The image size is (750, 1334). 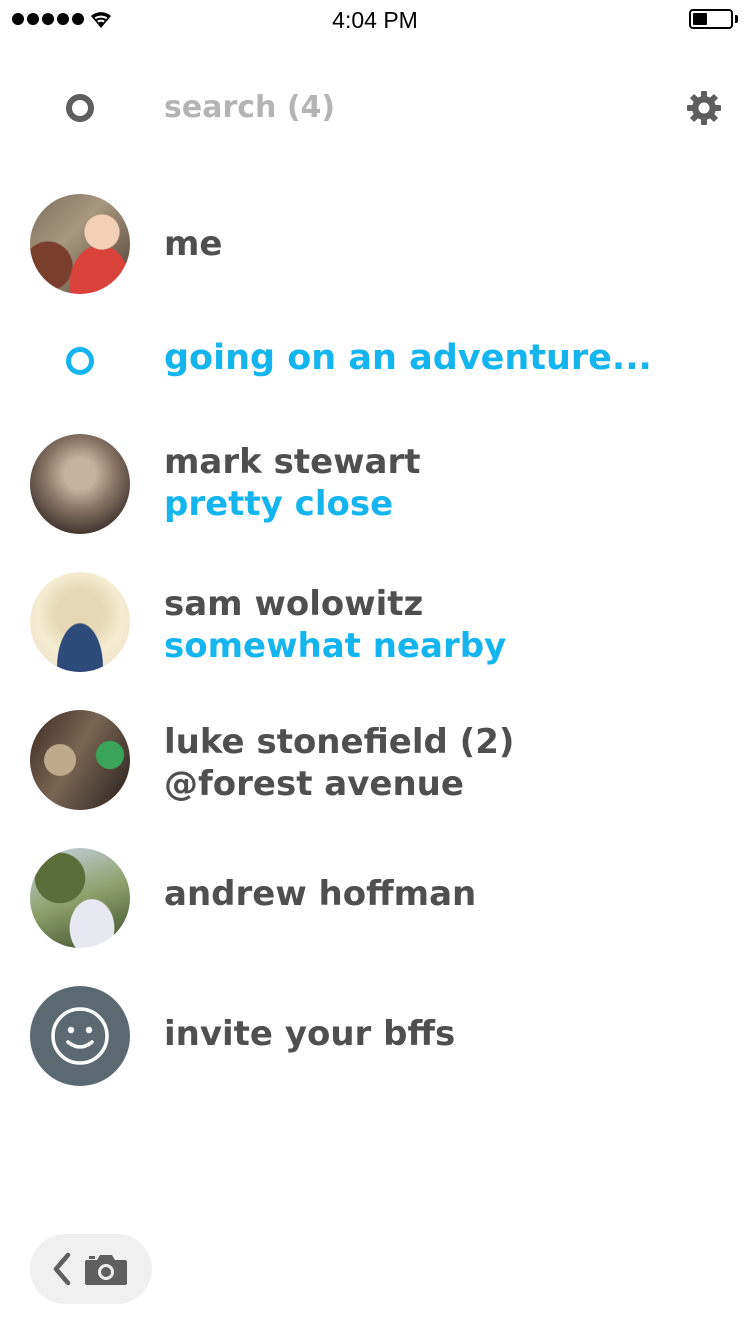 I want to click on friend-name: sam wolowitz, so click(x=294, y=604).